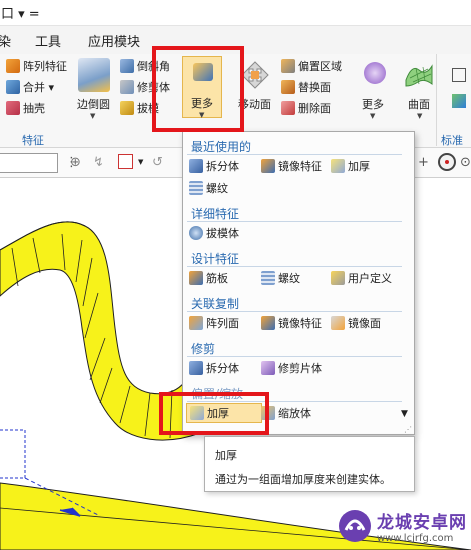 This screenshot has width=471, height=550. I want to click on feature-group-label: 特征, so click(33, 140).